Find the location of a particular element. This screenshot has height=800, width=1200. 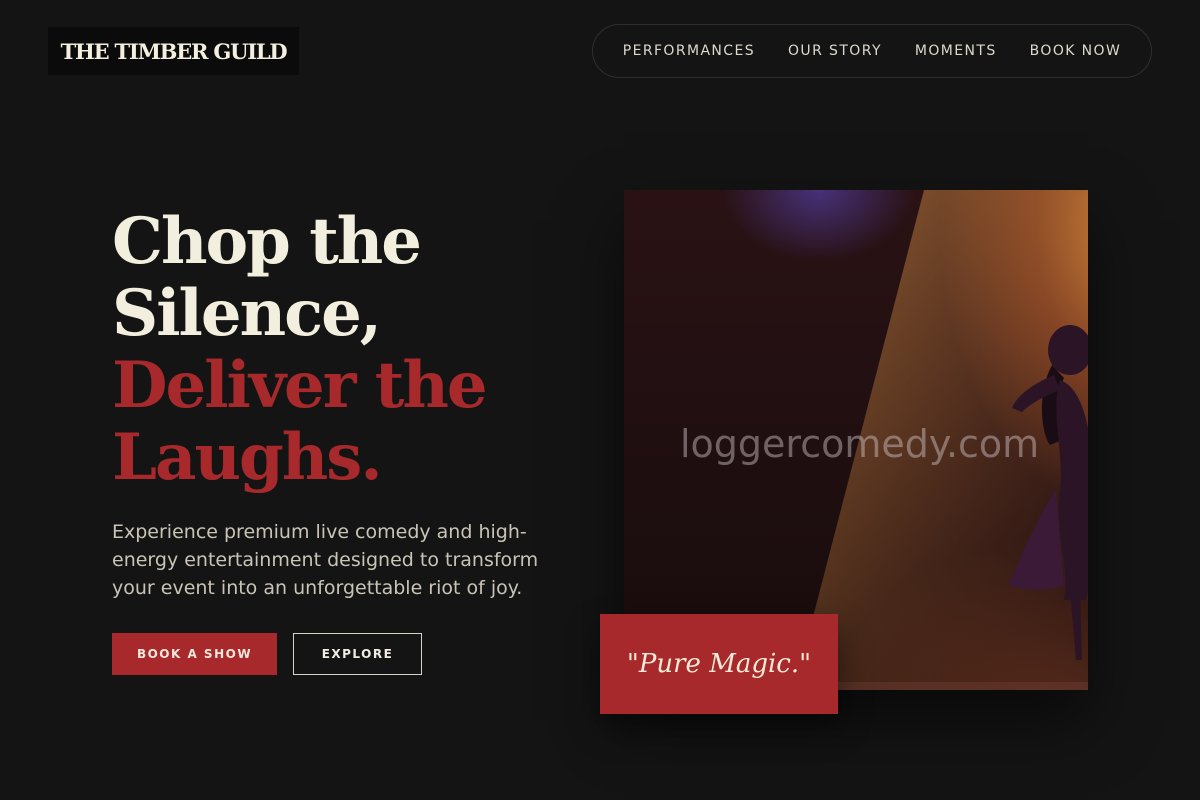

watermark-text: loggercomedy.com is located at coordinates (860, 444).